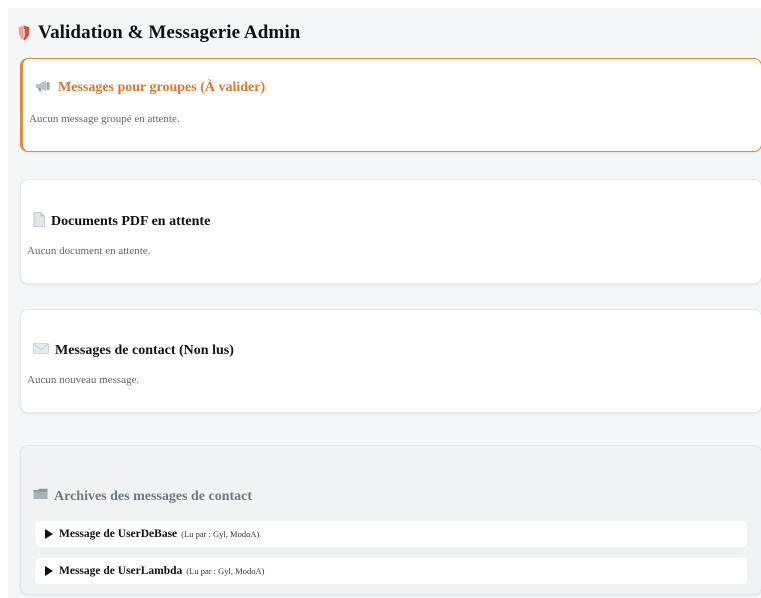 The image size is (761, 598). Describe the element at coordinates (118, 534) in the screenshot. I see `archive-message-title: Message de UserDeBase` at that location.